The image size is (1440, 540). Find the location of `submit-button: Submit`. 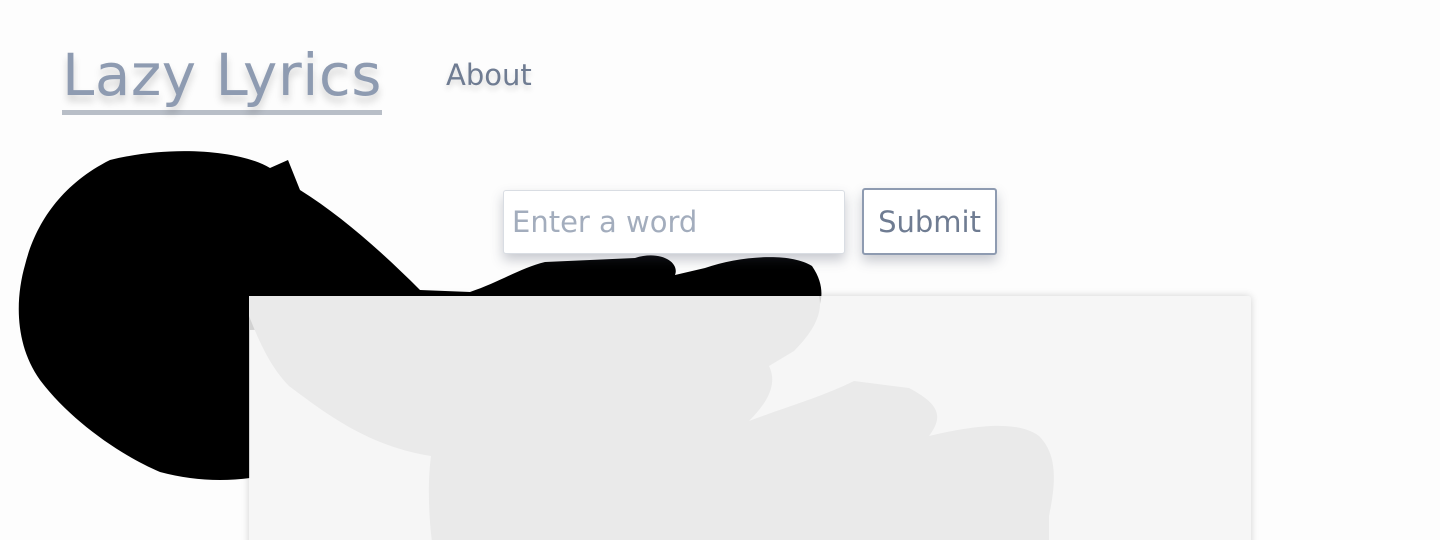

submit-button: Submit is located at coordinates (929, 221).